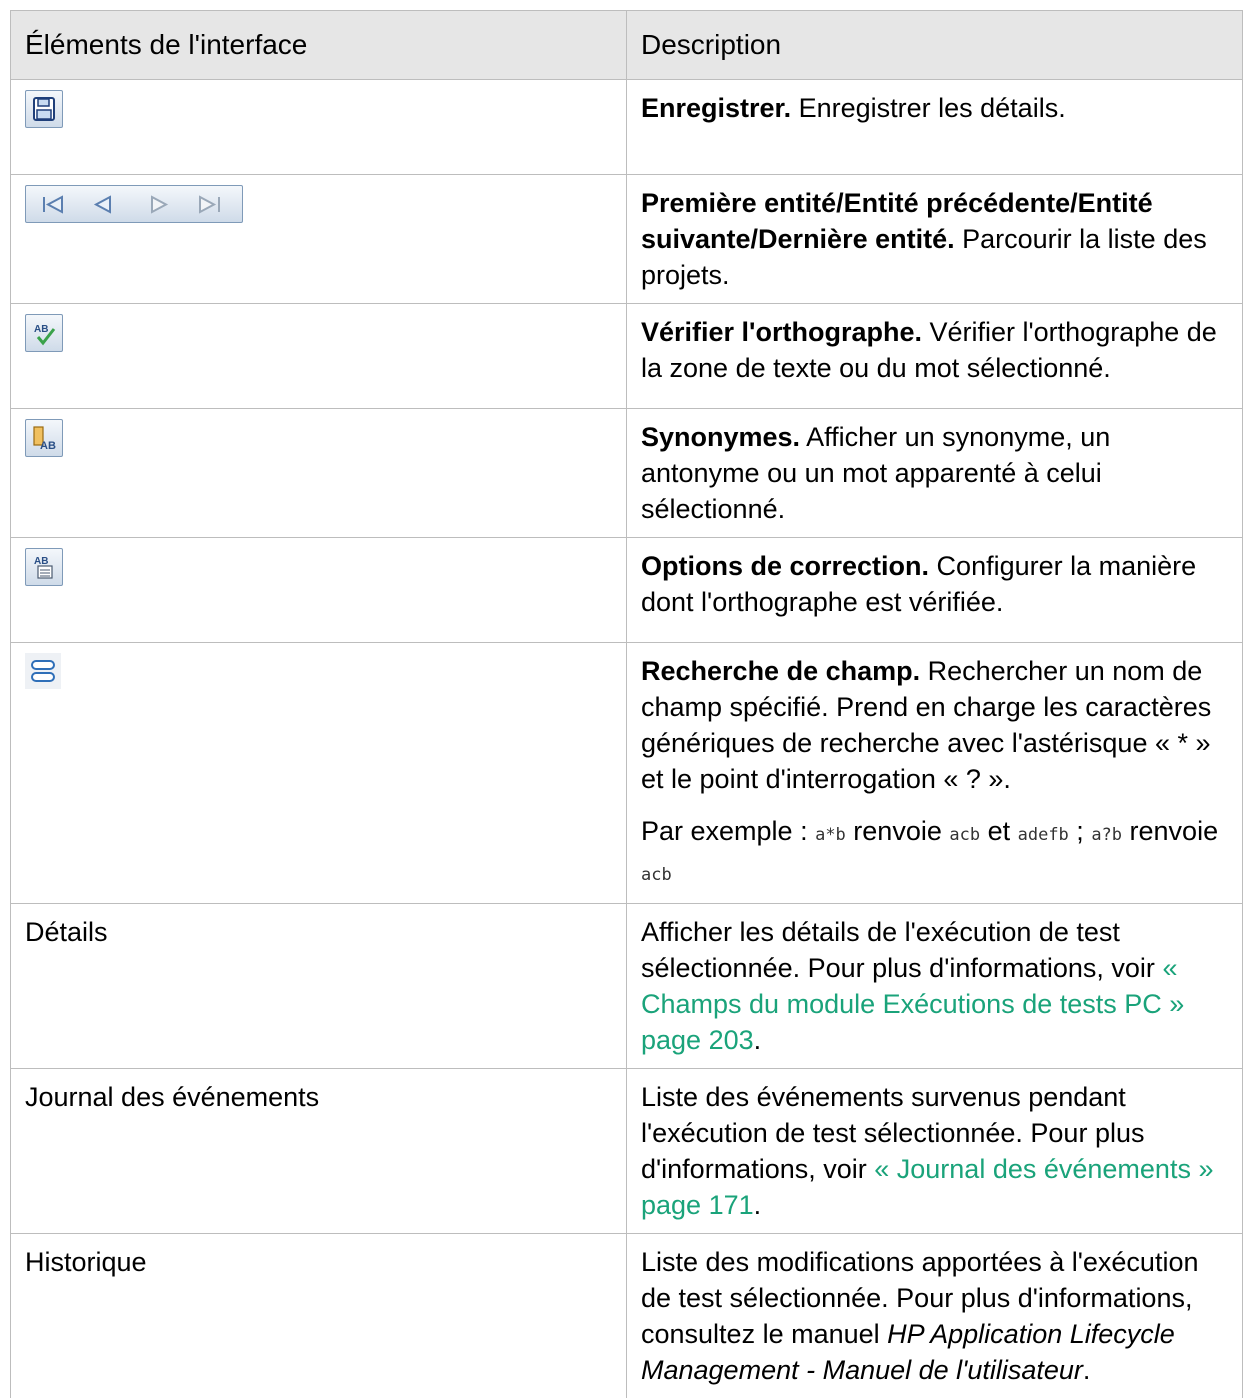 The height and width of the screenshot is (1398, 1243). Describe the element at coordinates (43, 671) in the screenshot. I see `field-search-icon` at that location.